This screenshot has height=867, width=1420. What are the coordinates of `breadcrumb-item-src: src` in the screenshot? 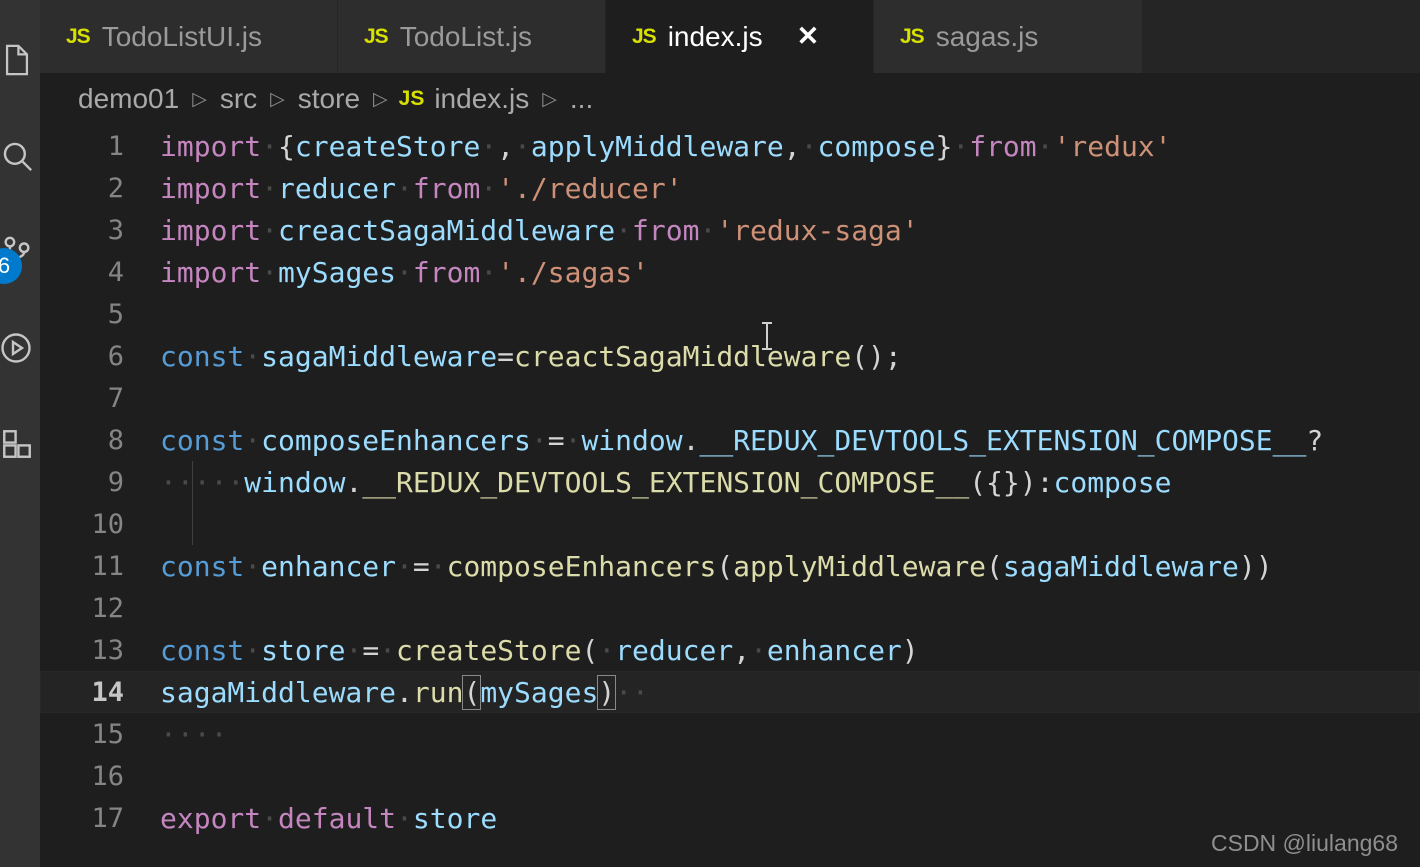 It's located at (238, 99).